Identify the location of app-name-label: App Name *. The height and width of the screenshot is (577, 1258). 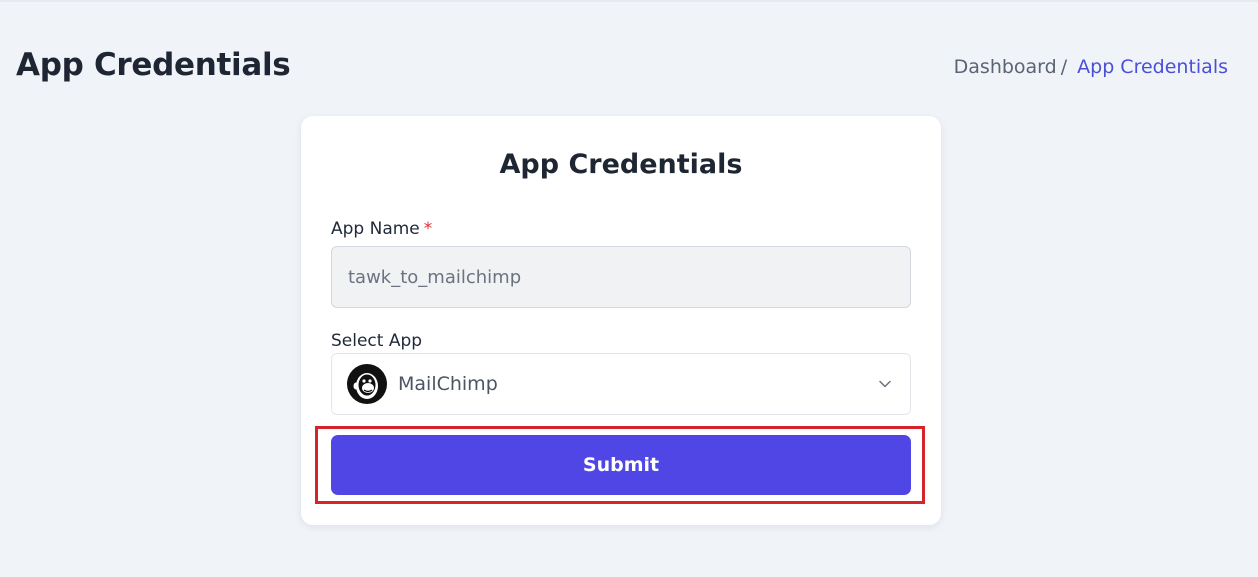
(381, 229).